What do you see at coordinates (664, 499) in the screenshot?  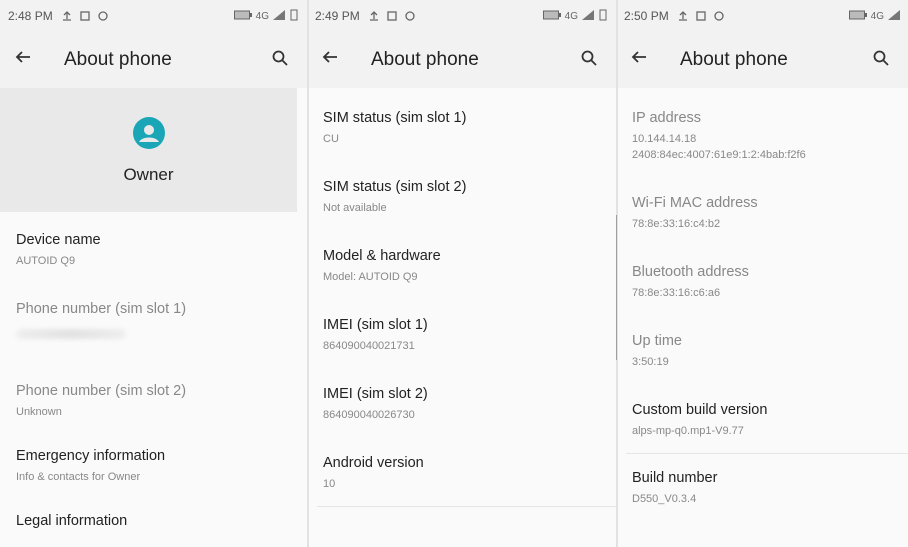 I see `item-subtitle: D550_V0.3.4` at bounding box center [664, 499].